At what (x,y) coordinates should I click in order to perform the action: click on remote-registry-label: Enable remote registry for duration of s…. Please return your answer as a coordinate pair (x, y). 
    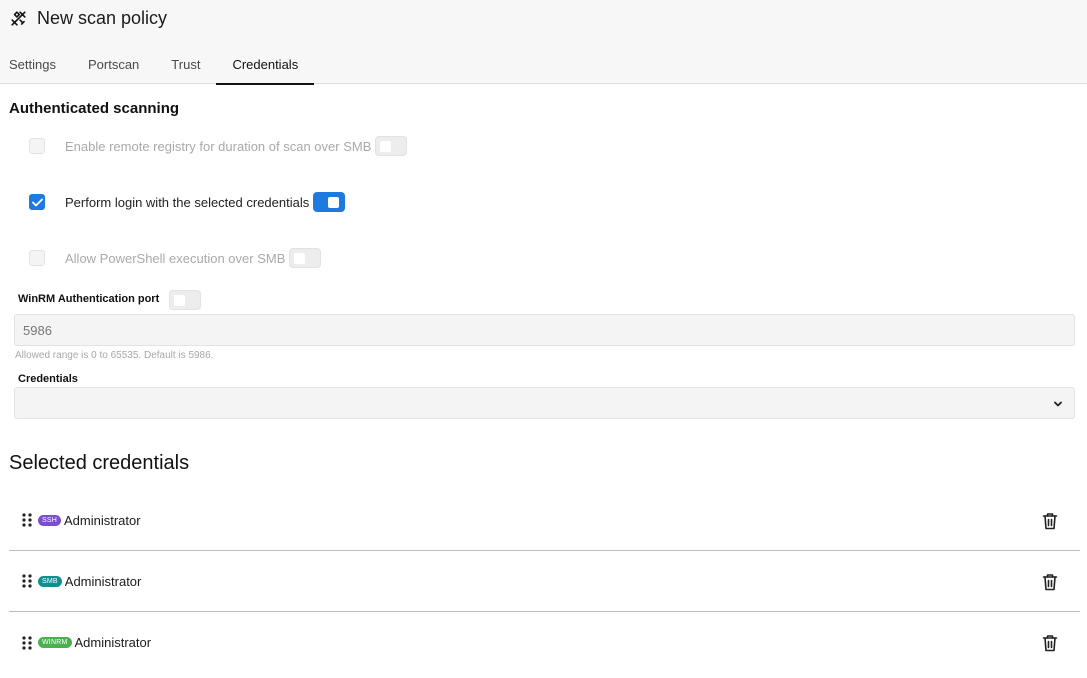
    Looking at the image, I should click on (218, 146).